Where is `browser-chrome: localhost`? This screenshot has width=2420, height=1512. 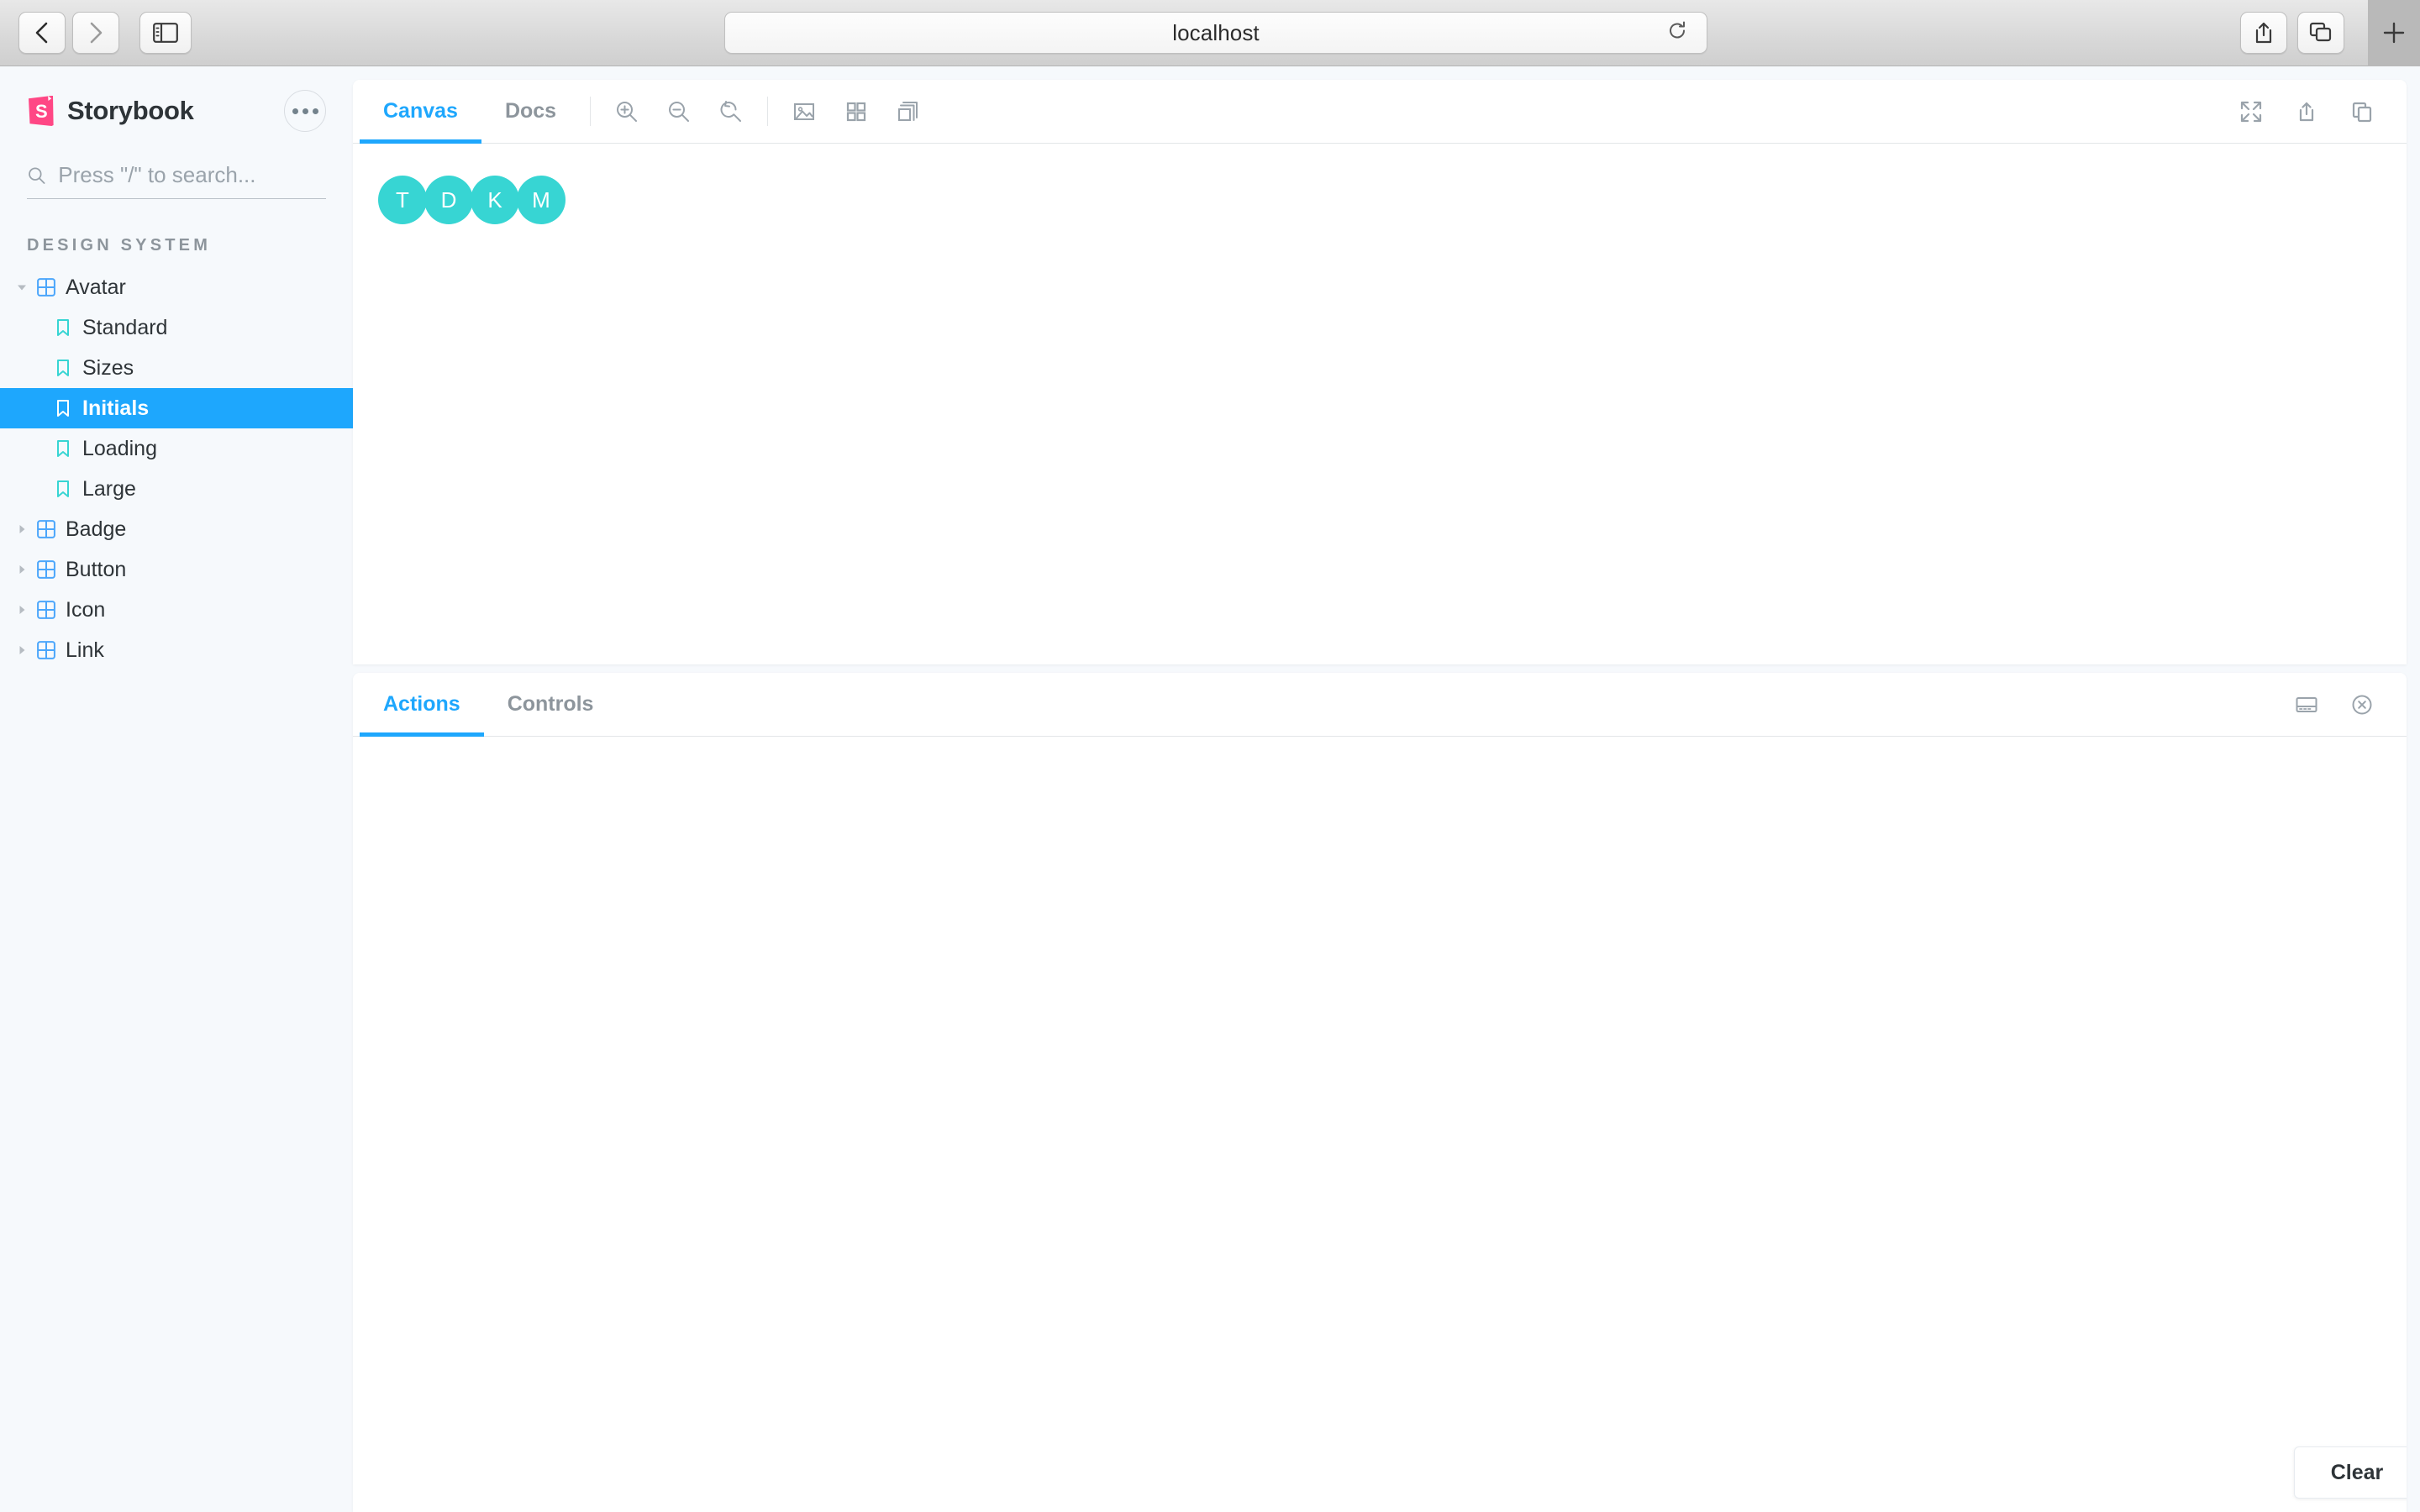
browser-chrome: localhost is located at coordinates (1210, 33).